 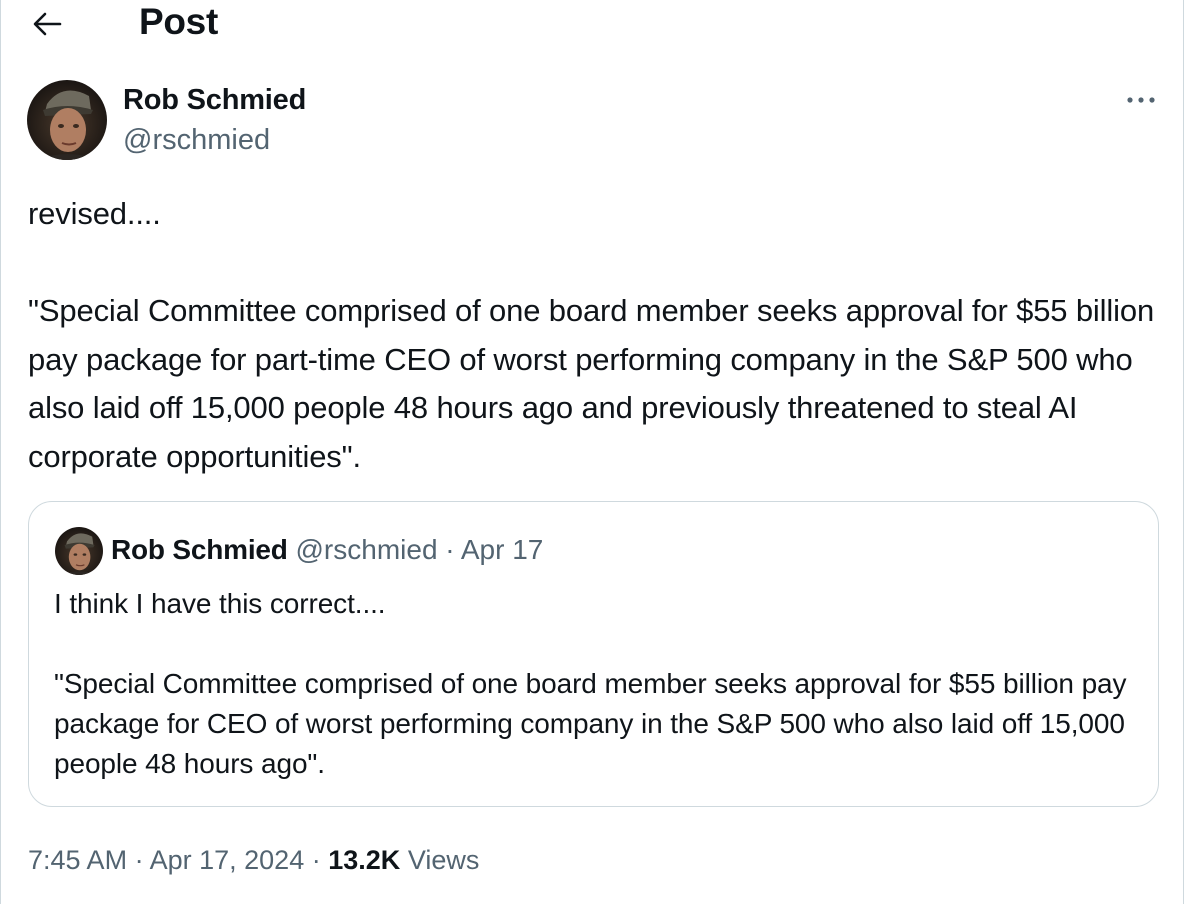 I want to click on tweet-date: Apr 17, 2024, so click(x=227, y=860).